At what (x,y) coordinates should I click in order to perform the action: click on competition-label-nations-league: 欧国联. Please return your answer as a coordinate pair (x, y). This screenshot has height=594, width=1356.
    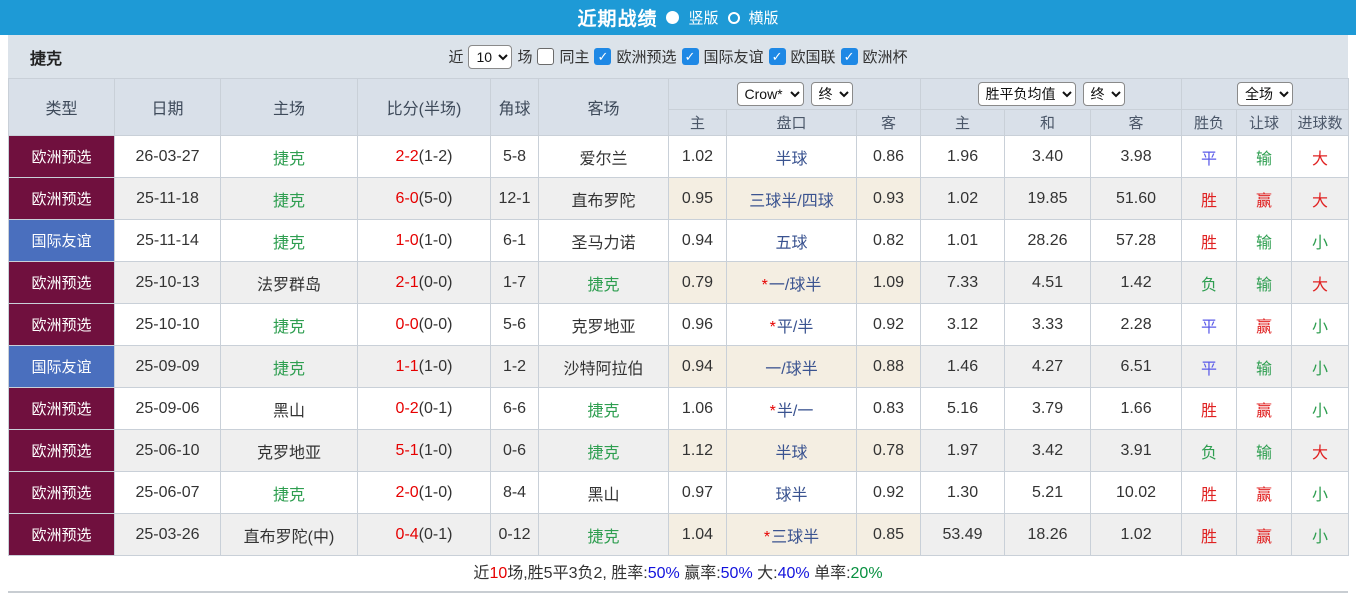
    Looking at the image, I should click on (813, 56).